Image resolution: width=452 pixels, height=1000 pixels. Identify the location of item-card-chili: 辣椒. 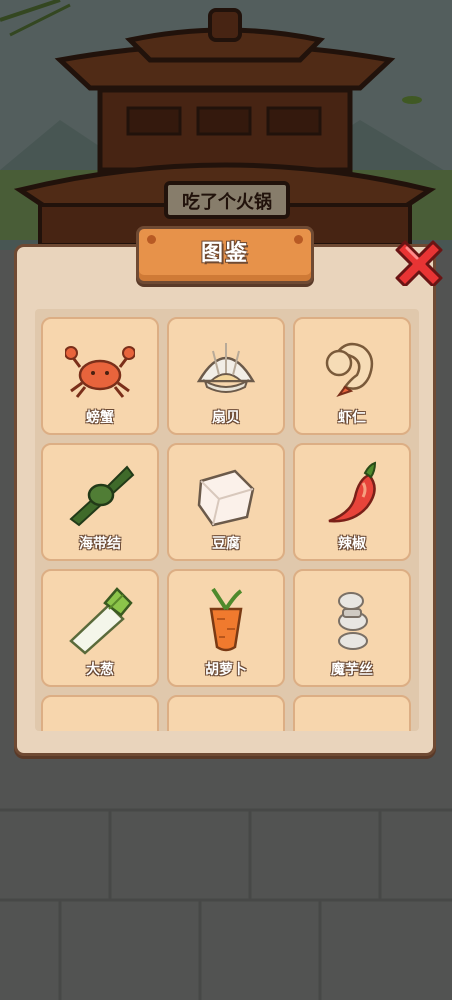
(352, 502).